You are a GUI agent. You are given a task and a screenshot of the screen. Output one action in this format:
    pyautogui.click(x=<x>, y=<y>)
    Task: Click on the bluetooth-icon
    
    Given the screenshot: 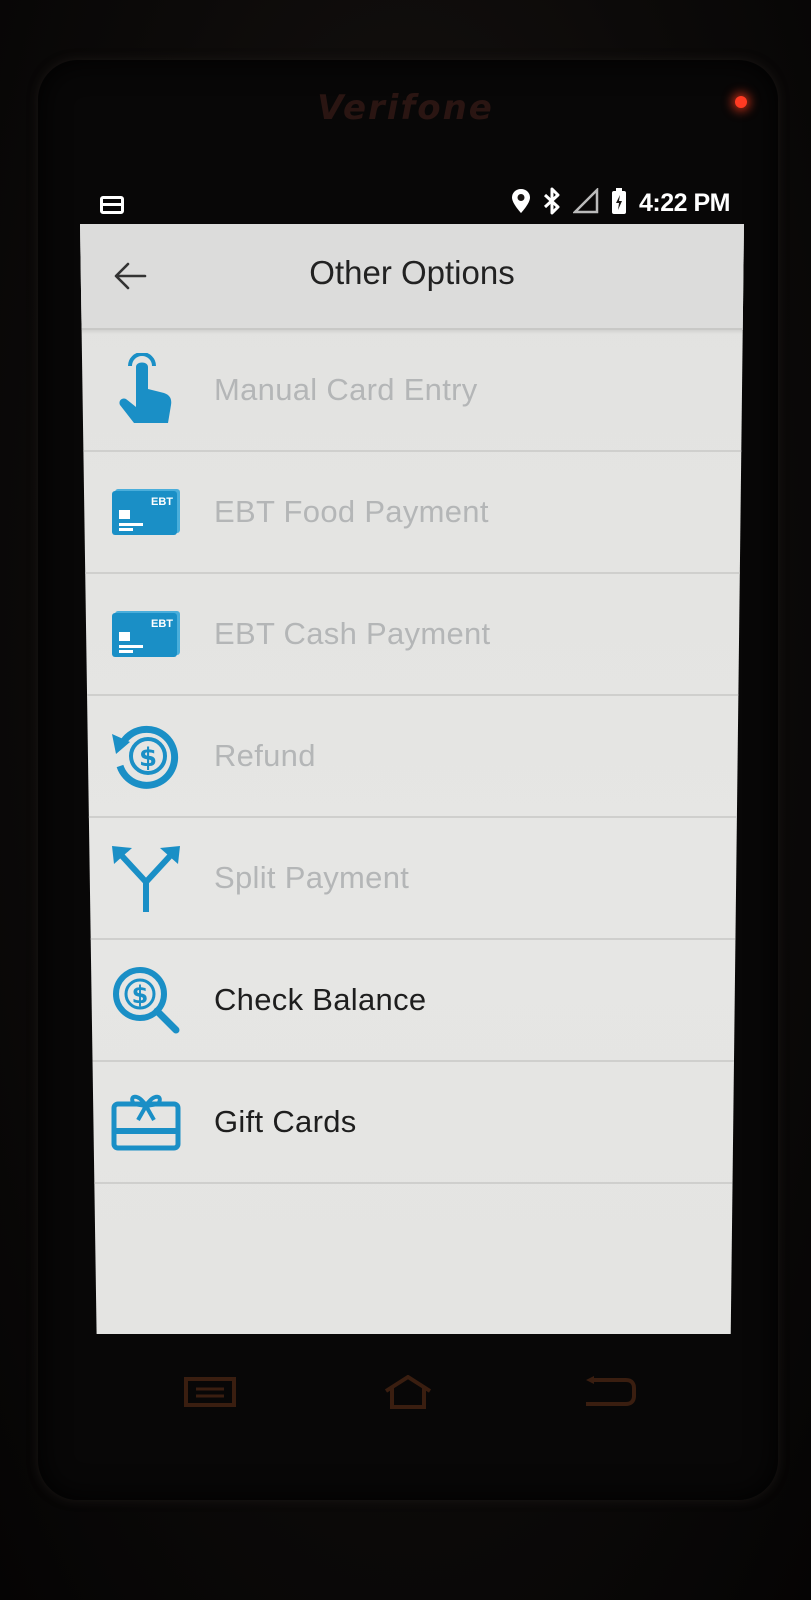 What is the action you would take?
    pyautogui.click(x=552, y=203)
    